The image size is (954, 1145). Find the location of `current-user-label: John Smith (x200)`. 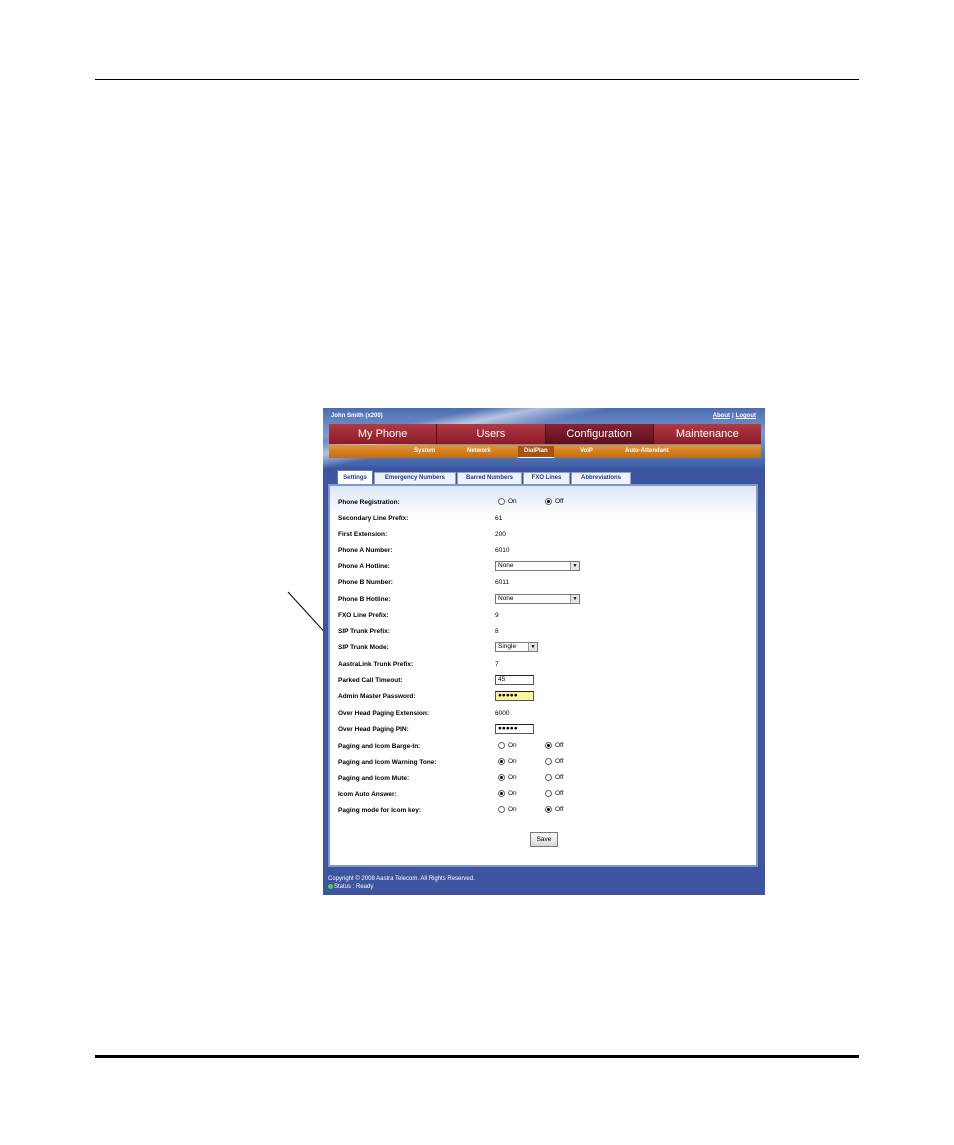

current-user-label: John Smith (x200) is located at coordinates (357, 416).